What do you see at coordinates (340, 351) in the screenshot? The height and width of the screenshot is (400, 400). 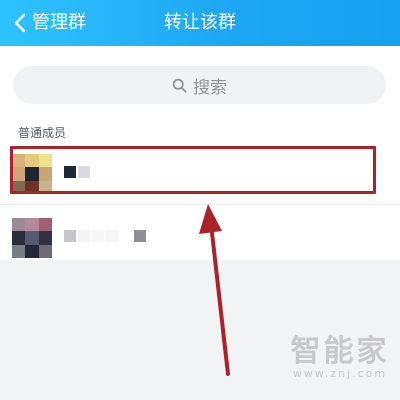 I see `watermark-logo-text: 智能家` at bounding box center [340, 351].